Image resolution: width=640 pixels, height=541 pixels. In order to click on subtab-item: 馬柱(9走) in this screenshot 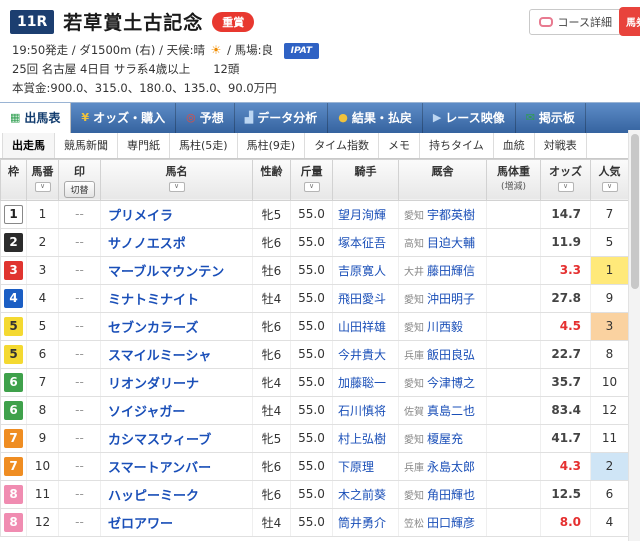, I will do `click(272, 145)`.